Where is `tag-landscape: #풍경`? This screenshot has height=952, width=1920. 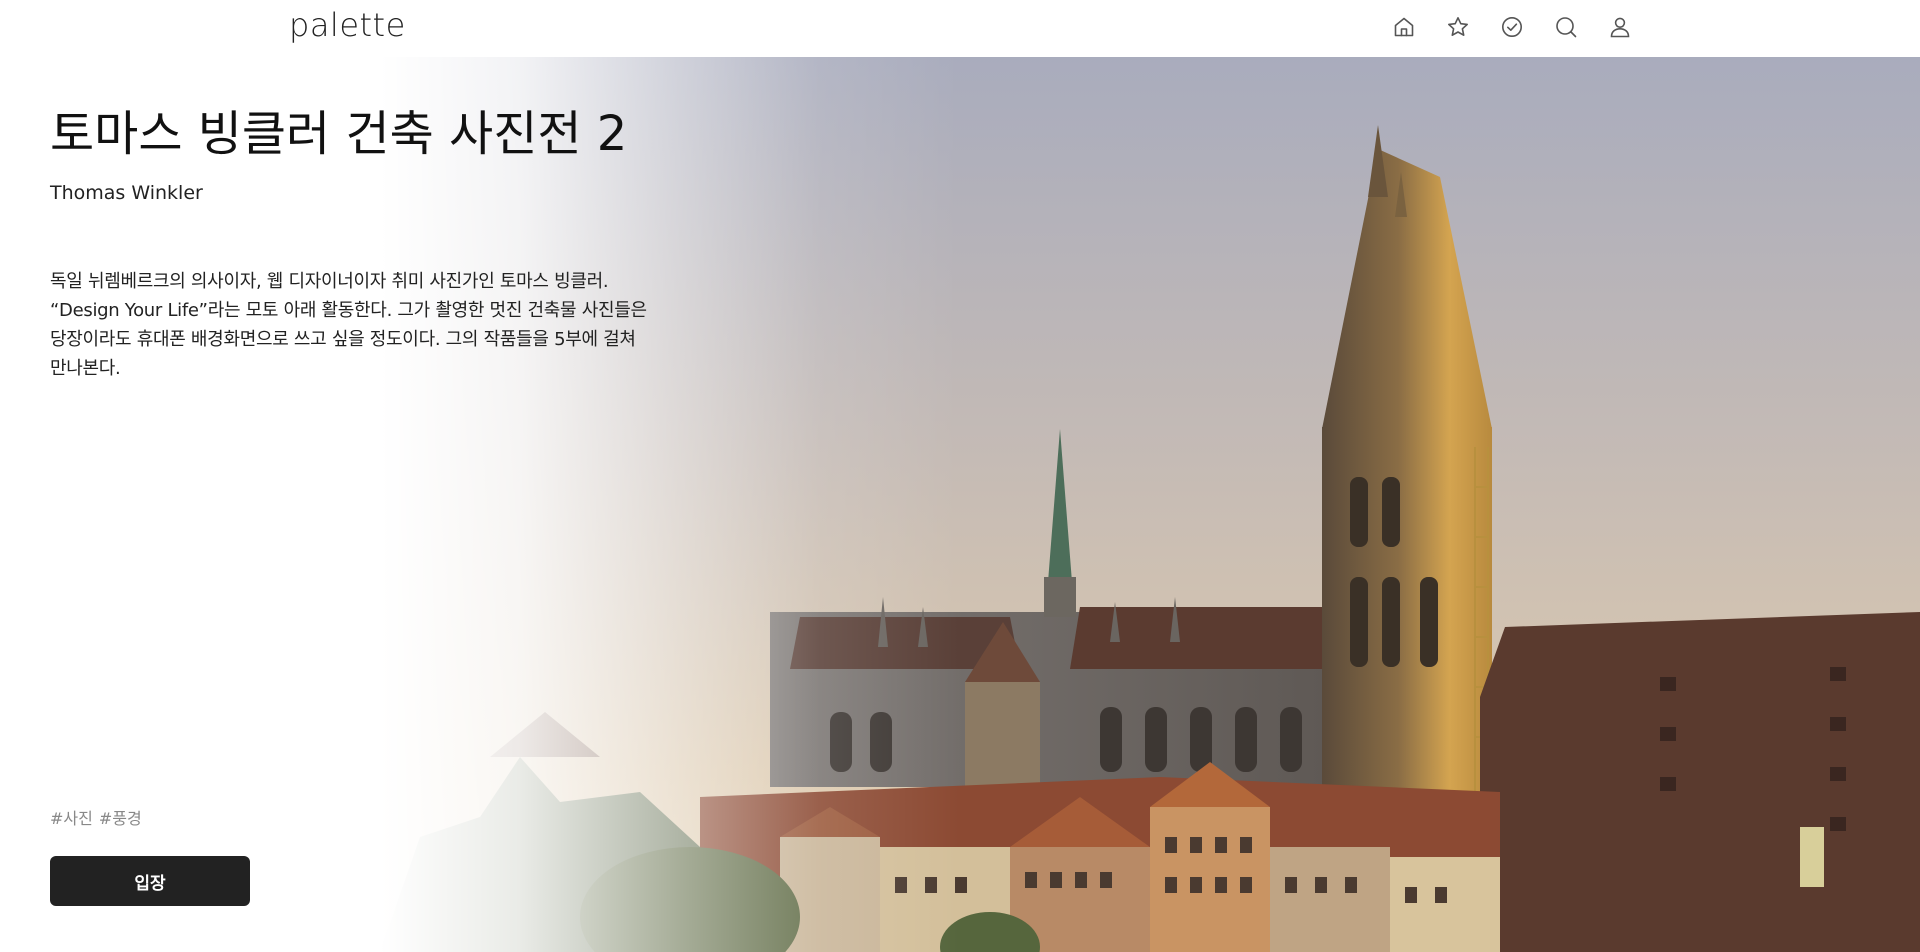
tag-landscape: #풍경 is located at coordinates (120, 819).